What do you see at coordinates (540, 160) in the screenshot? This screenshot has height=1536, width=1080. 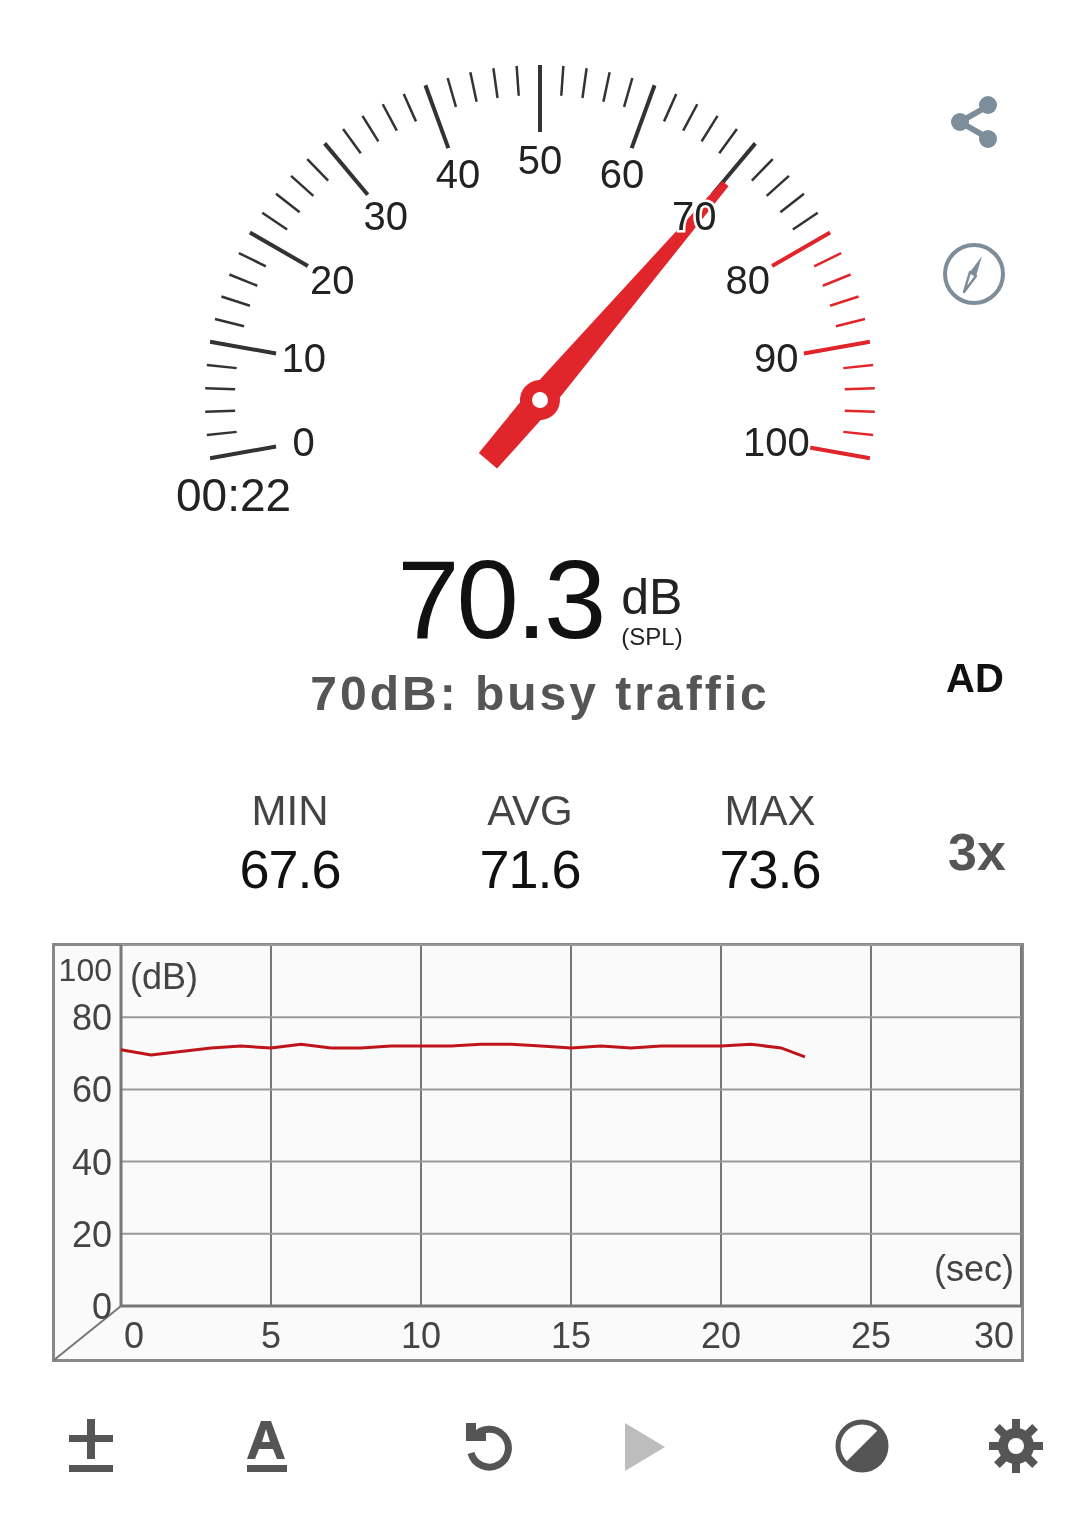 I see `gauge-label: 50` at bounding box center [540, 160].